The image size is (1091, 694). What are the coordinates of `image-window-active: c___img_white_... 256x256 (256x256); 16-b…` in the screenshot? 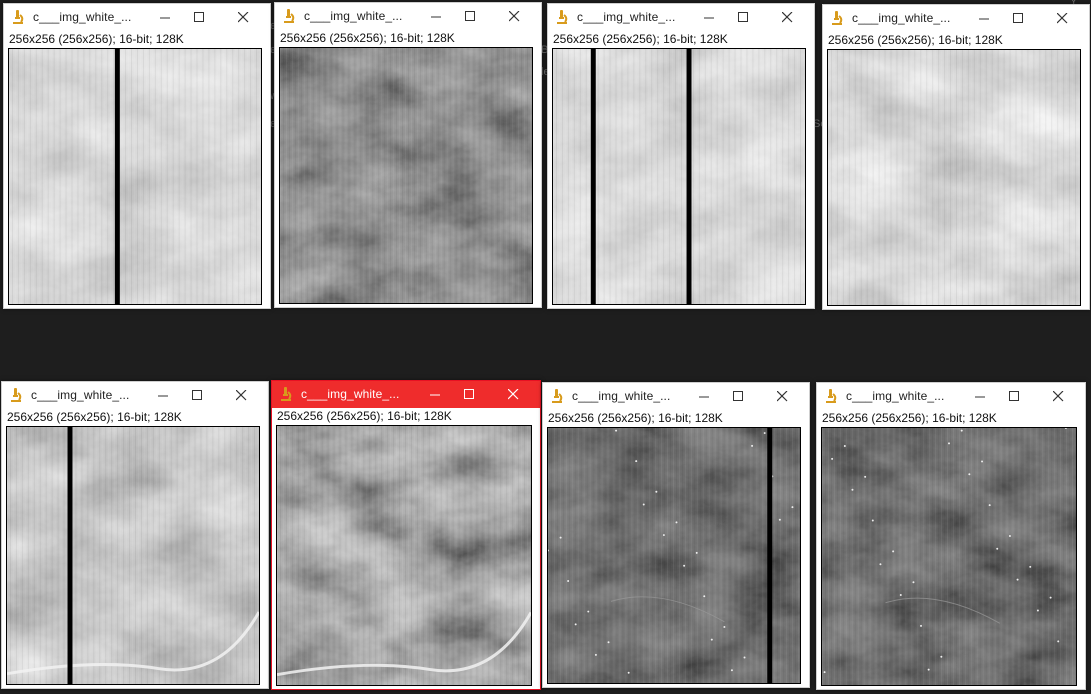 It's located at (406, 535).